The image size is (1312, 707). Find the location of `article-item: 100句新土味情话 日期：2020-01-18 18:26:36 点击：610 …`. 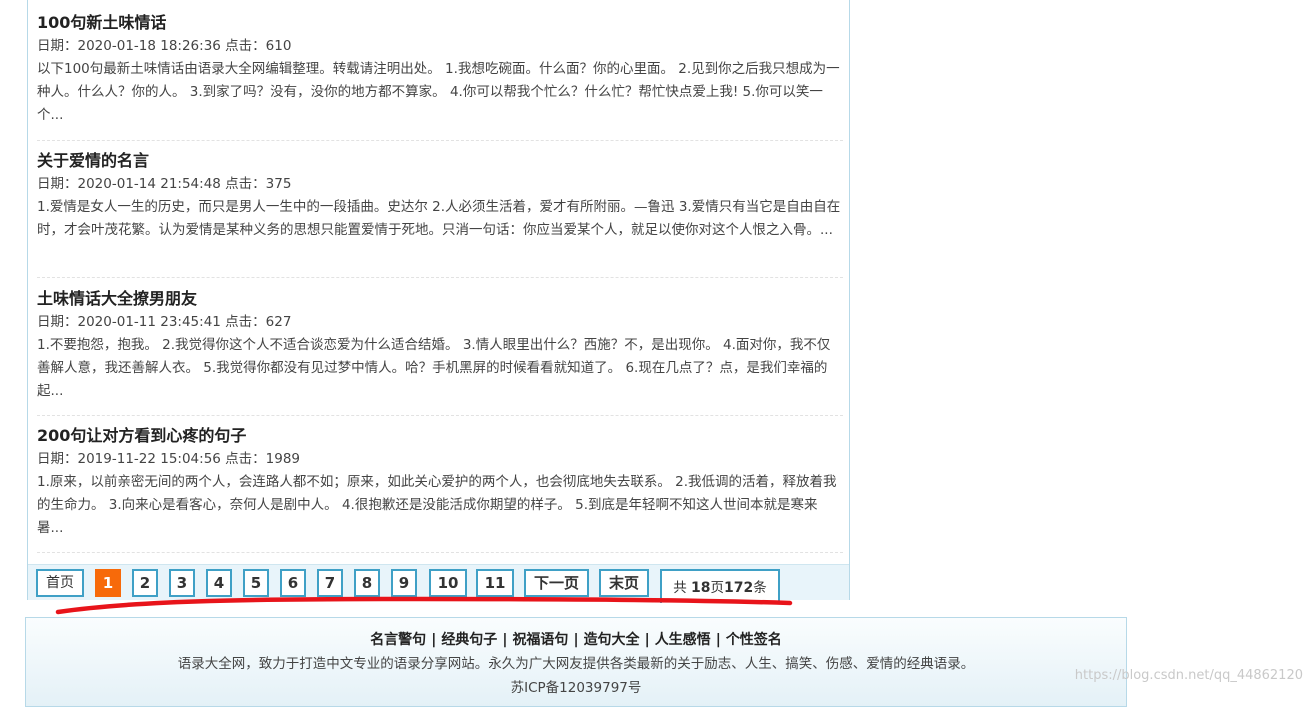

article-item: 100句新土味情话 日期：2020-01-18 18:26:36 点击：610 … is located at coordinates (440, 76).